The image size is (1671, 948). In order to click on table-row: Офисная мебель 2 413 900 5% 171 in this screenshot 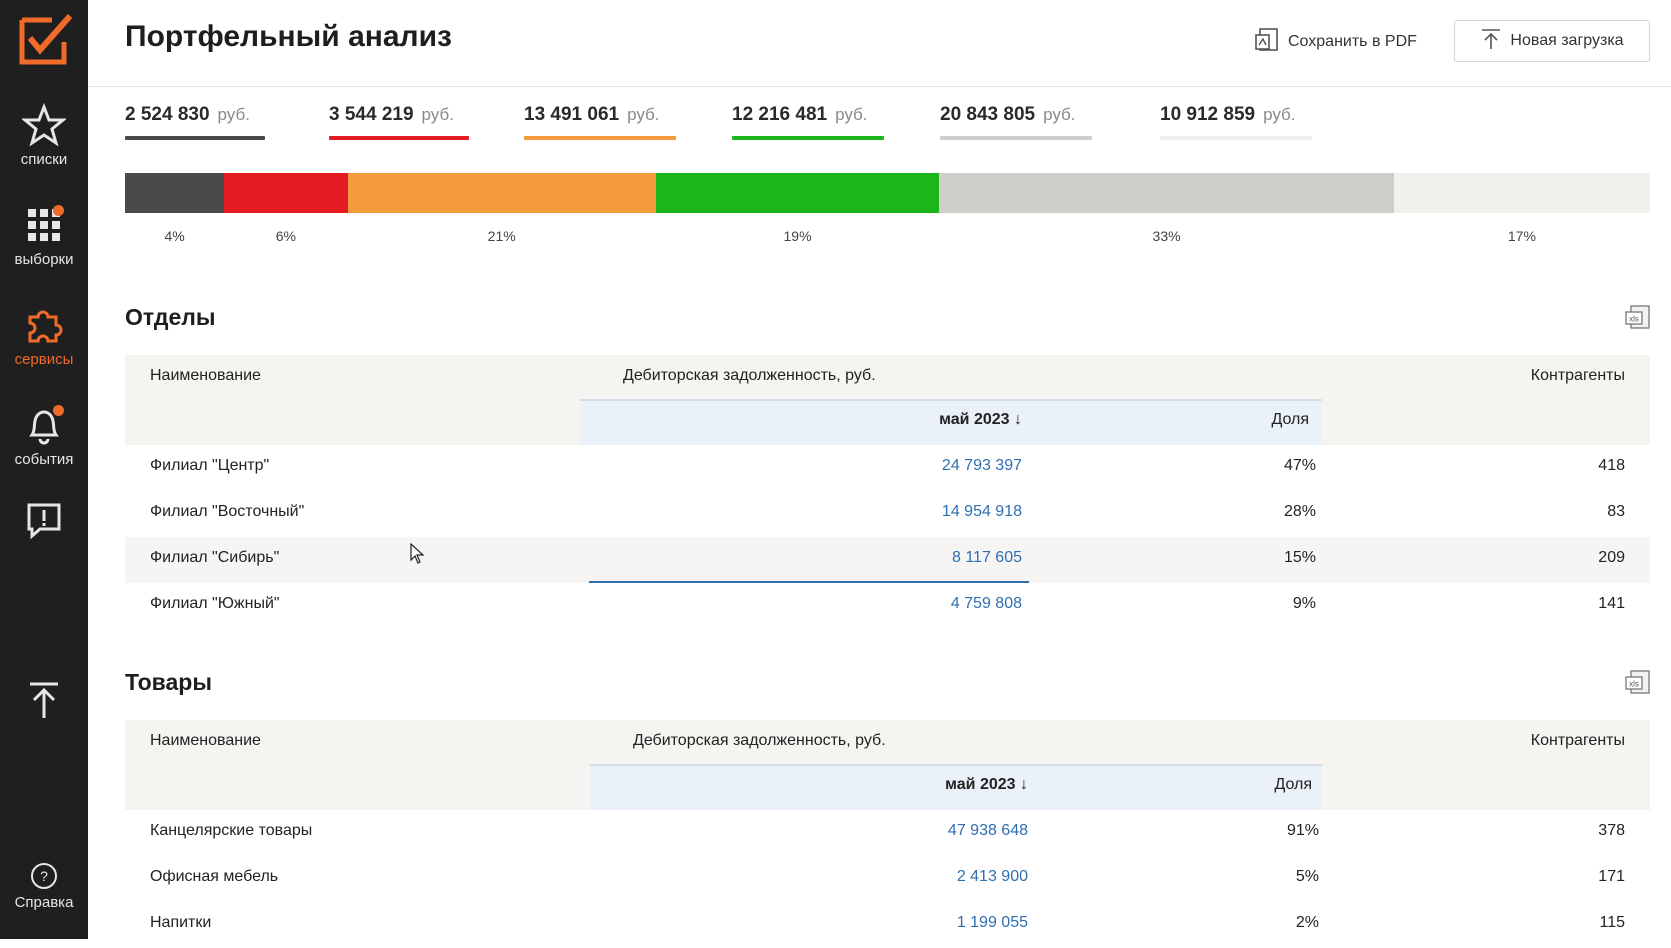, I will do `click(887, 879)`.